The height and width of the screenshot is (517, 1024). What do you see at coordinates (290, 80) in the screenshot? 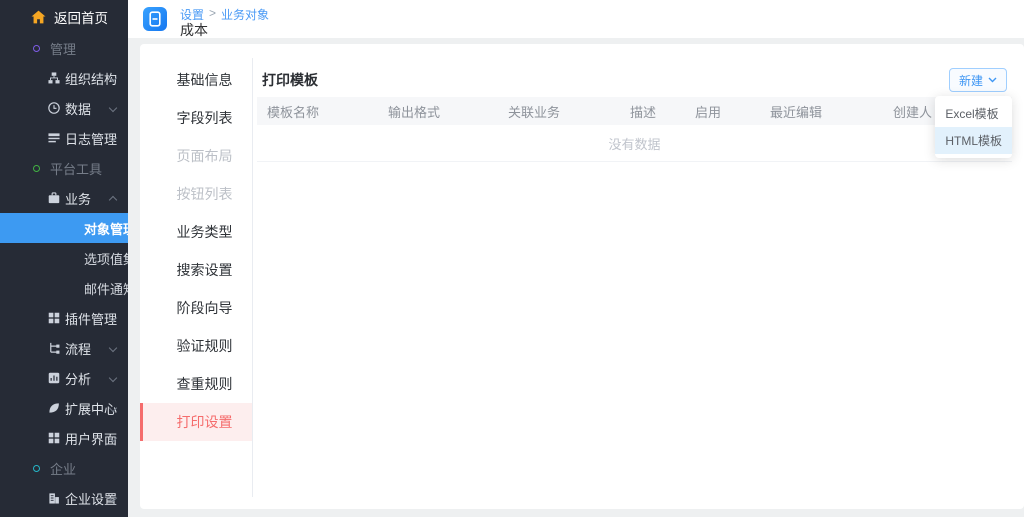
I see `section-title: 打印模板` at bounding box center [290, 80].